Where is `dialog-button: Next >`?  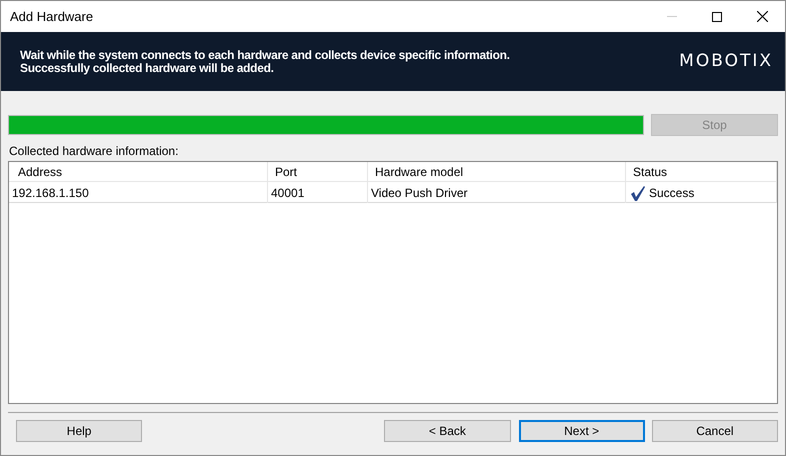 dialog-button: Next > is located at coordinates (581, 431).